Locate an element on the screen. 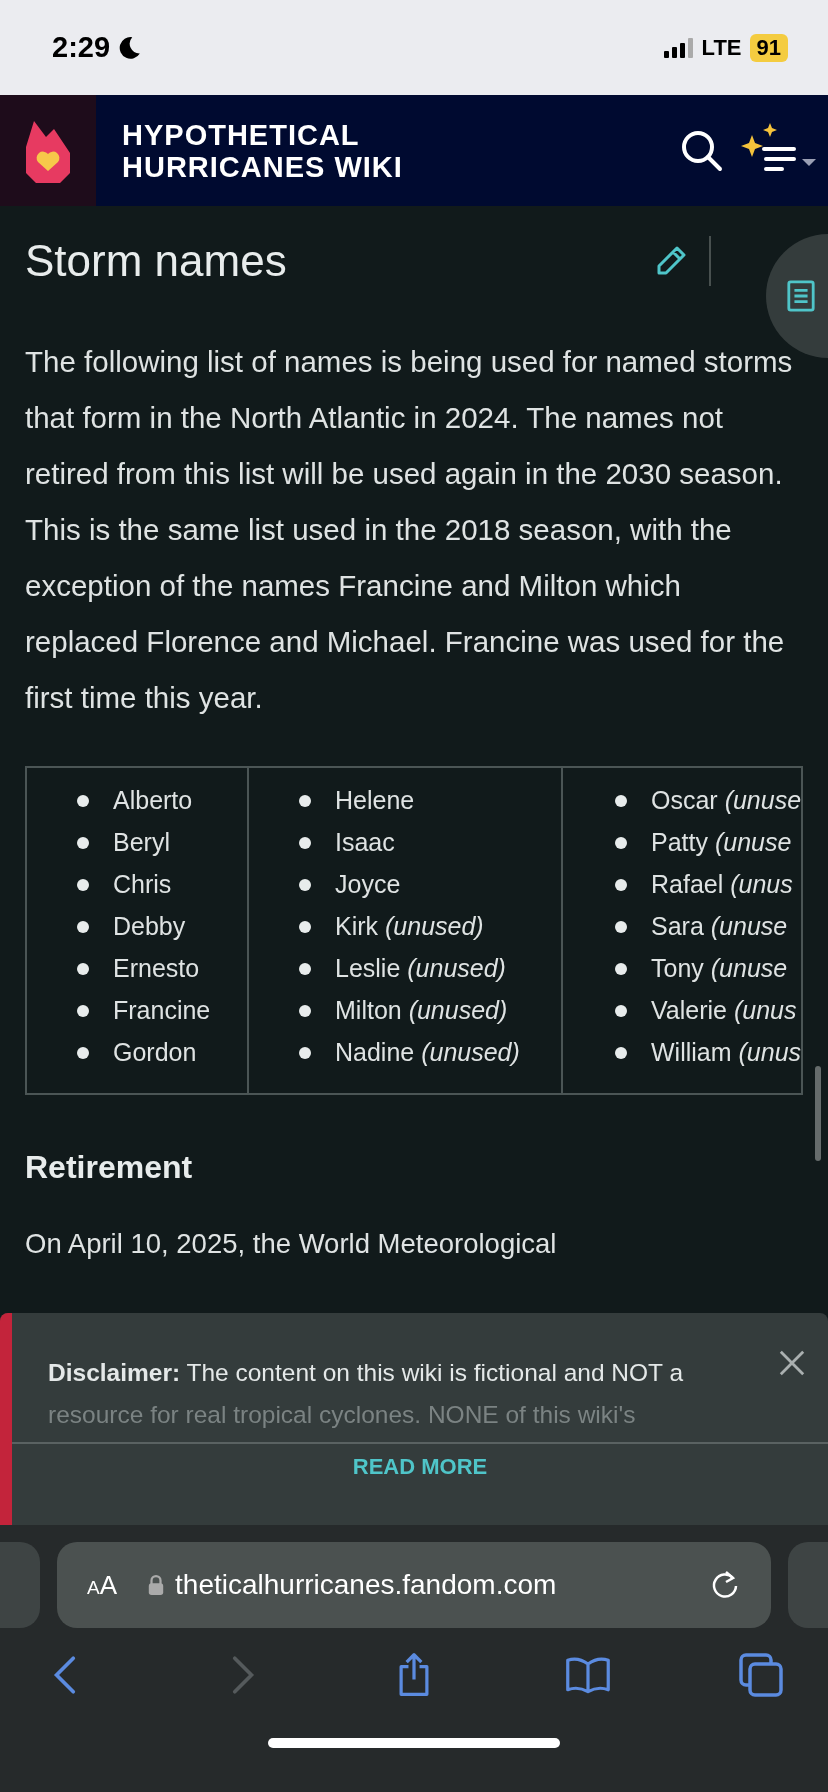  storm-name: Joyce is located at coordinates (368, 884).